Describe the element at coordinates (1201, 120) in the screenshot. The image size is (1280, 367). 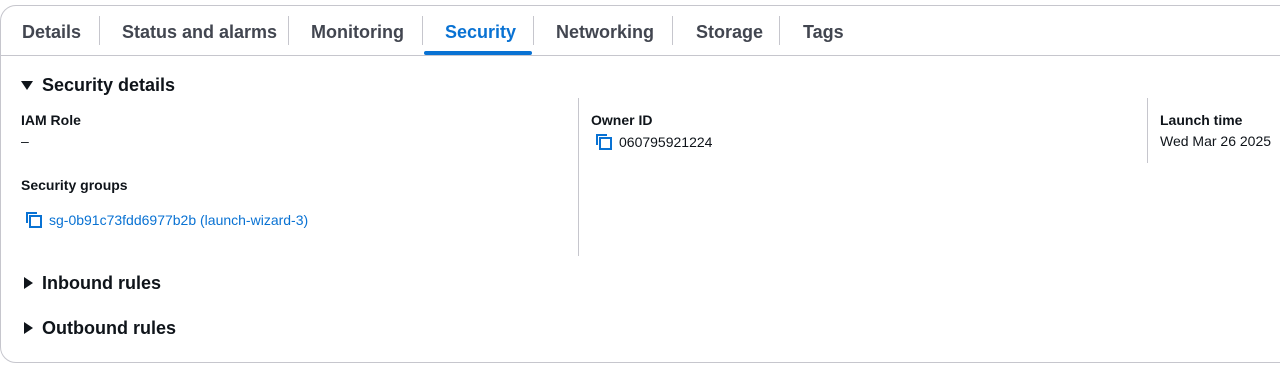
I see `launch-time-label: Launch time` at that location.